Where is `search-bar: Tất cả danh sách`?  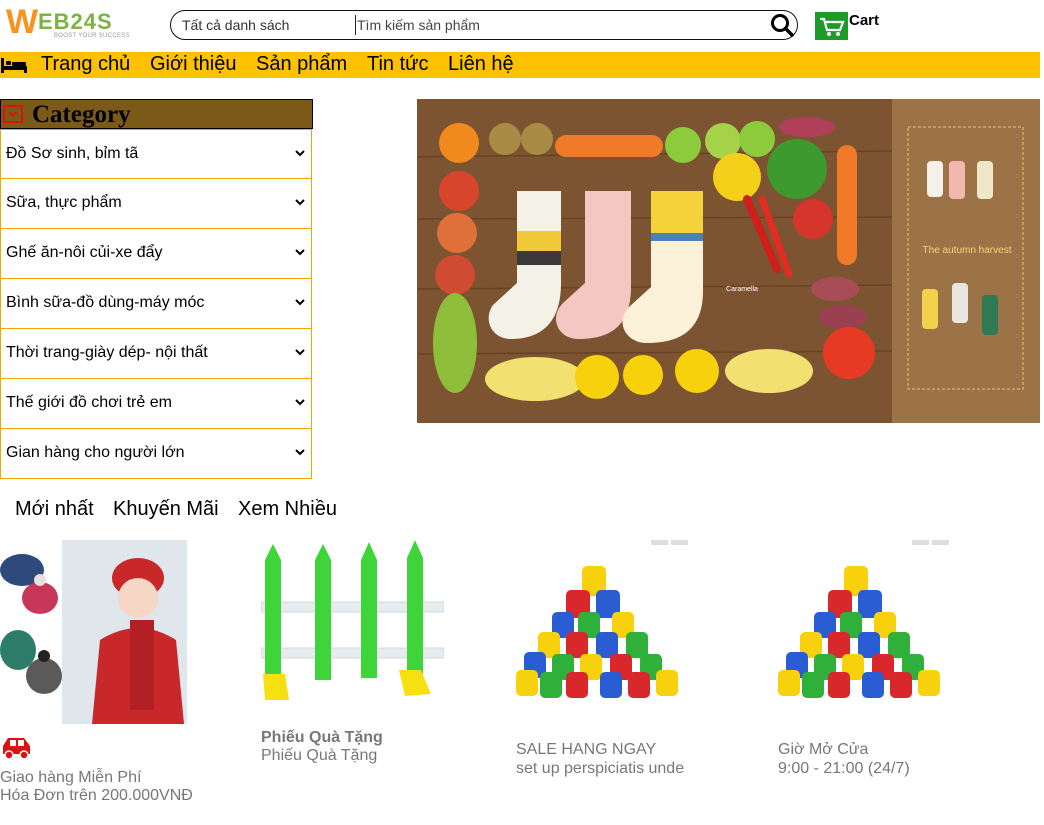 search-bar: Tất cả danh sách is located at coordinates (484, 25).